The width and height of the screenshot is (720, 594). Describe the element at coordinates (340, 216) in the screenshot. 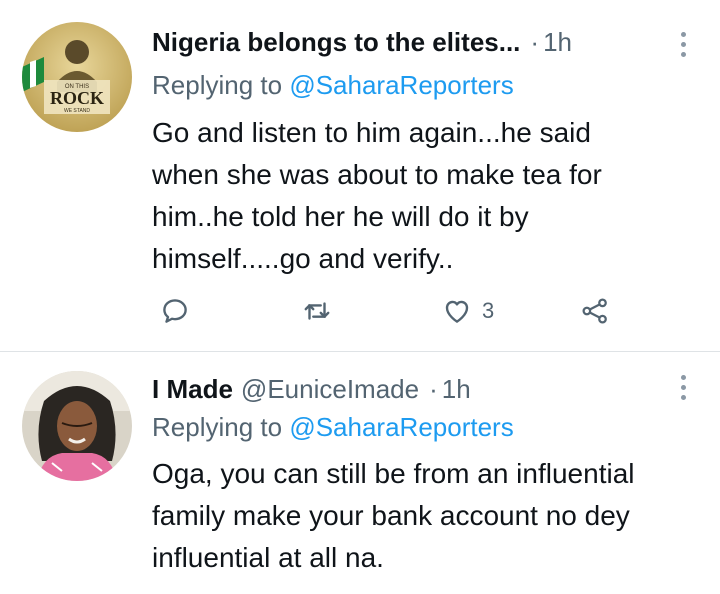

I see `tweet-text-line: him..he told her he will do it by` at that location.